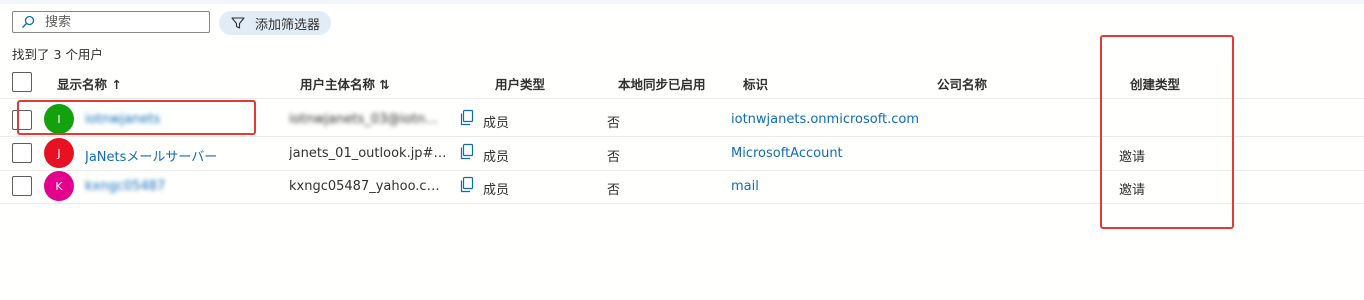 This screenshot has width=1364, height=300. Describe the element at coordinates (28, 21) in the screenshot. I see `search-icon` at that location.